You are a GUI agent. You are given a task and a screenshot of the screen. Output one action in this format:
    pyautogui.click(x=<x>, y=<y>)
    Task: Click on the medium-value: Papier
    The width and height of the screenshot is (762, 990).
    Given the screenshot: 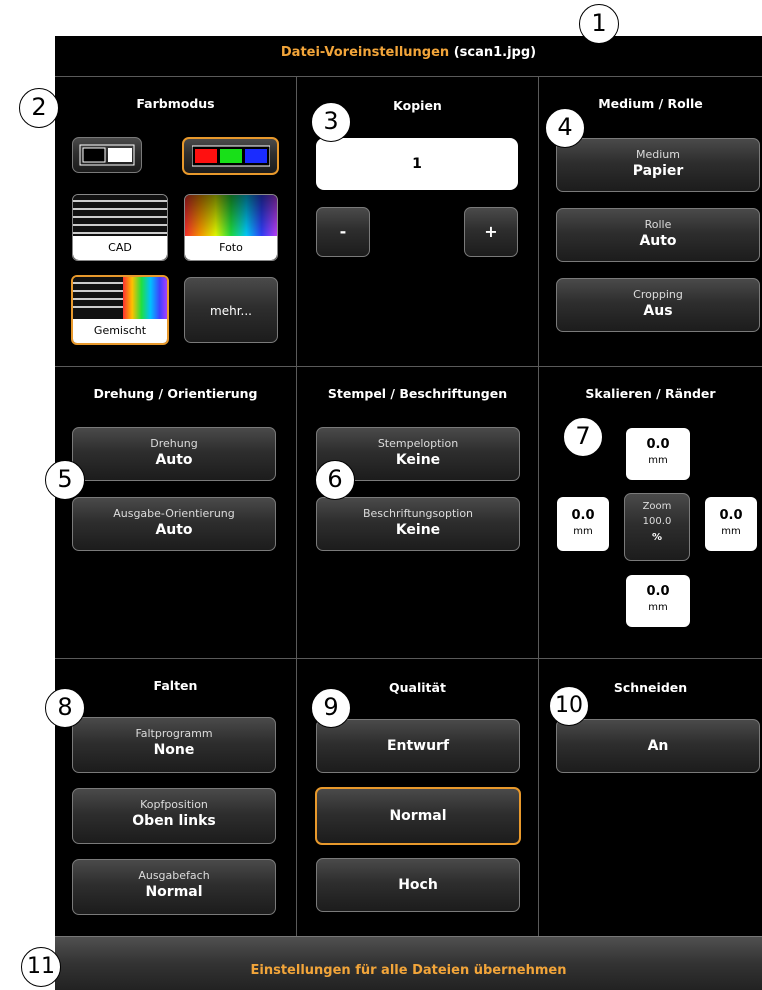 What is the action you would take?
    pyautogui.click(x=658, y=171)
    